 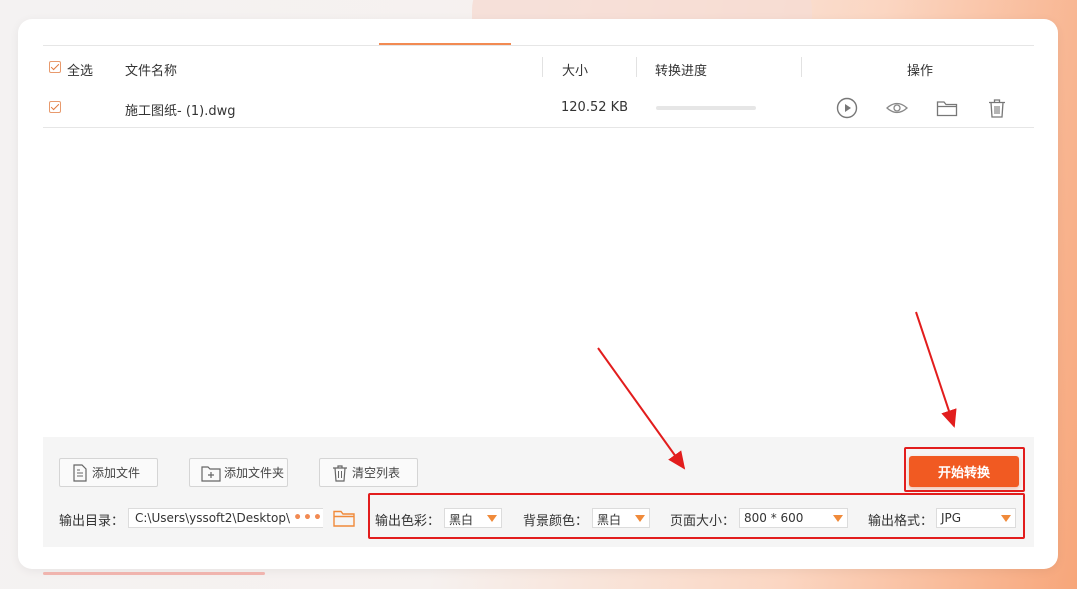 What do you see at coordinates (641, 408) in the screenshot?
I see `arrow-to-settings` at bounding box center [641, 408].